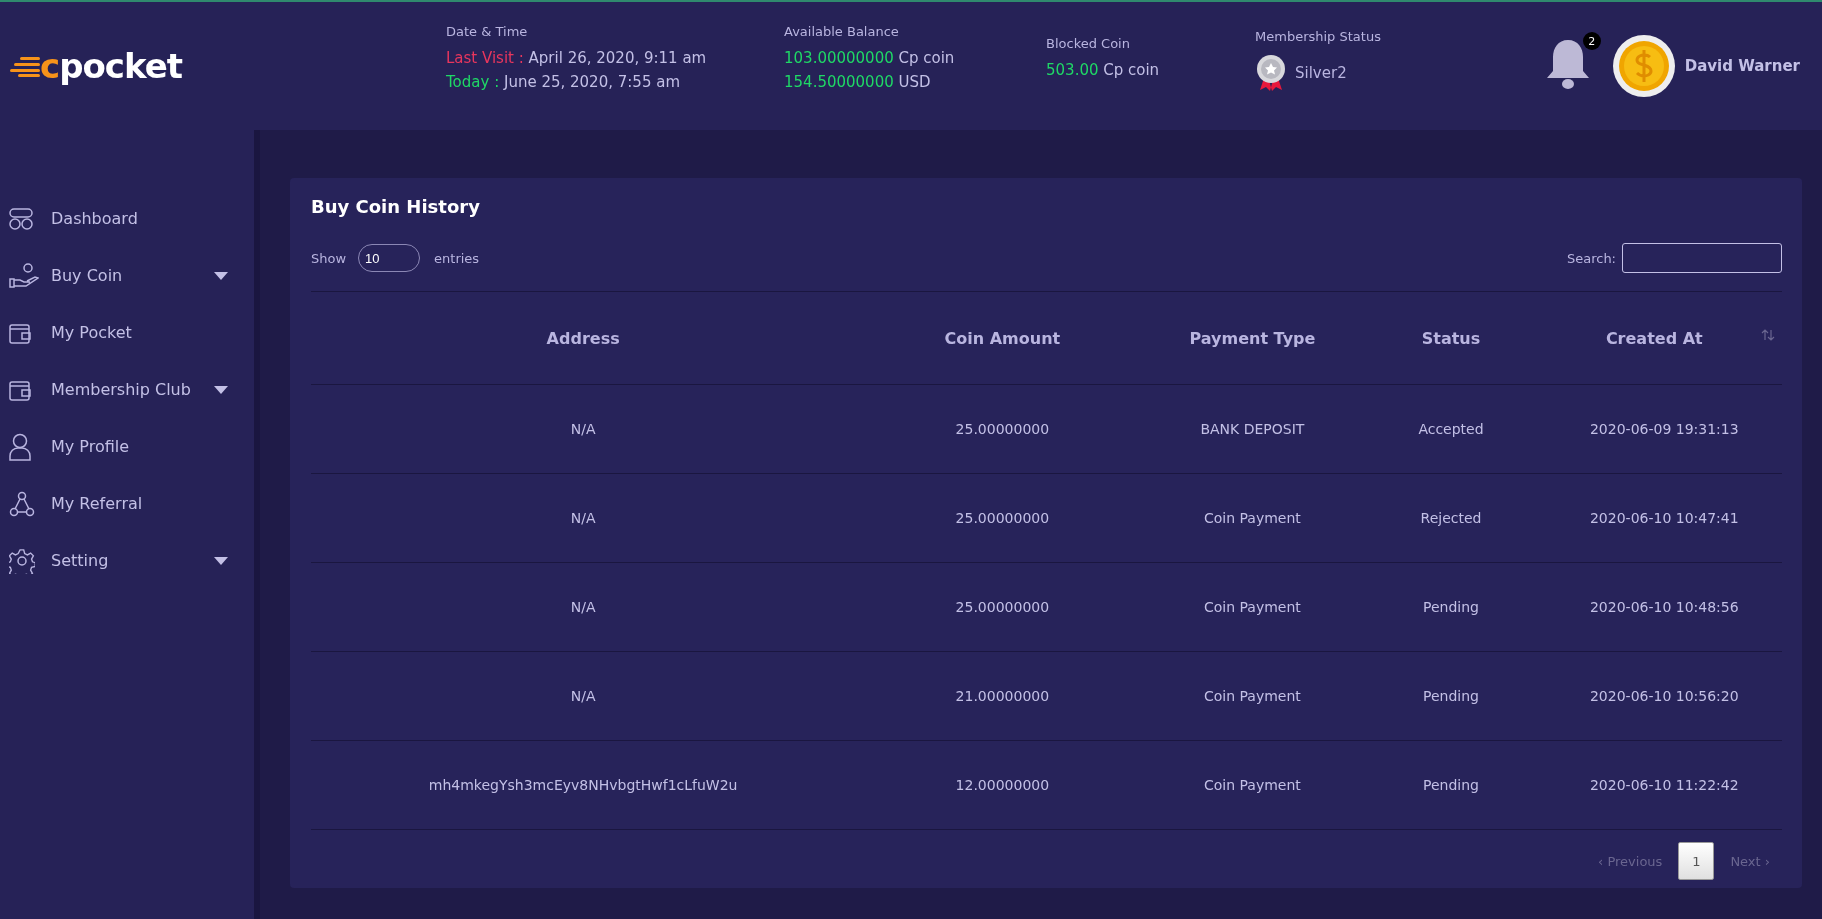  Describe the element at coordinates (1451, 429) in the screenshot. I see `table-cell: Accepted` at that location.